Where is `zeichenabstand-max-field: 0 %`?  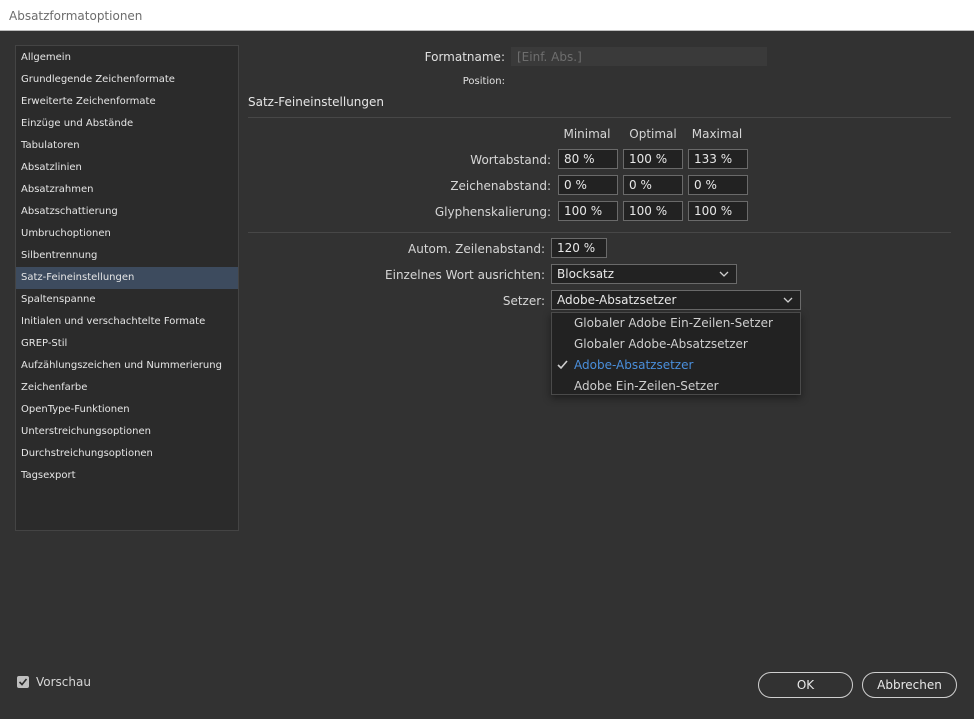
zeichenabstand-max-field: 0 % is located at coordinates (718, 185).